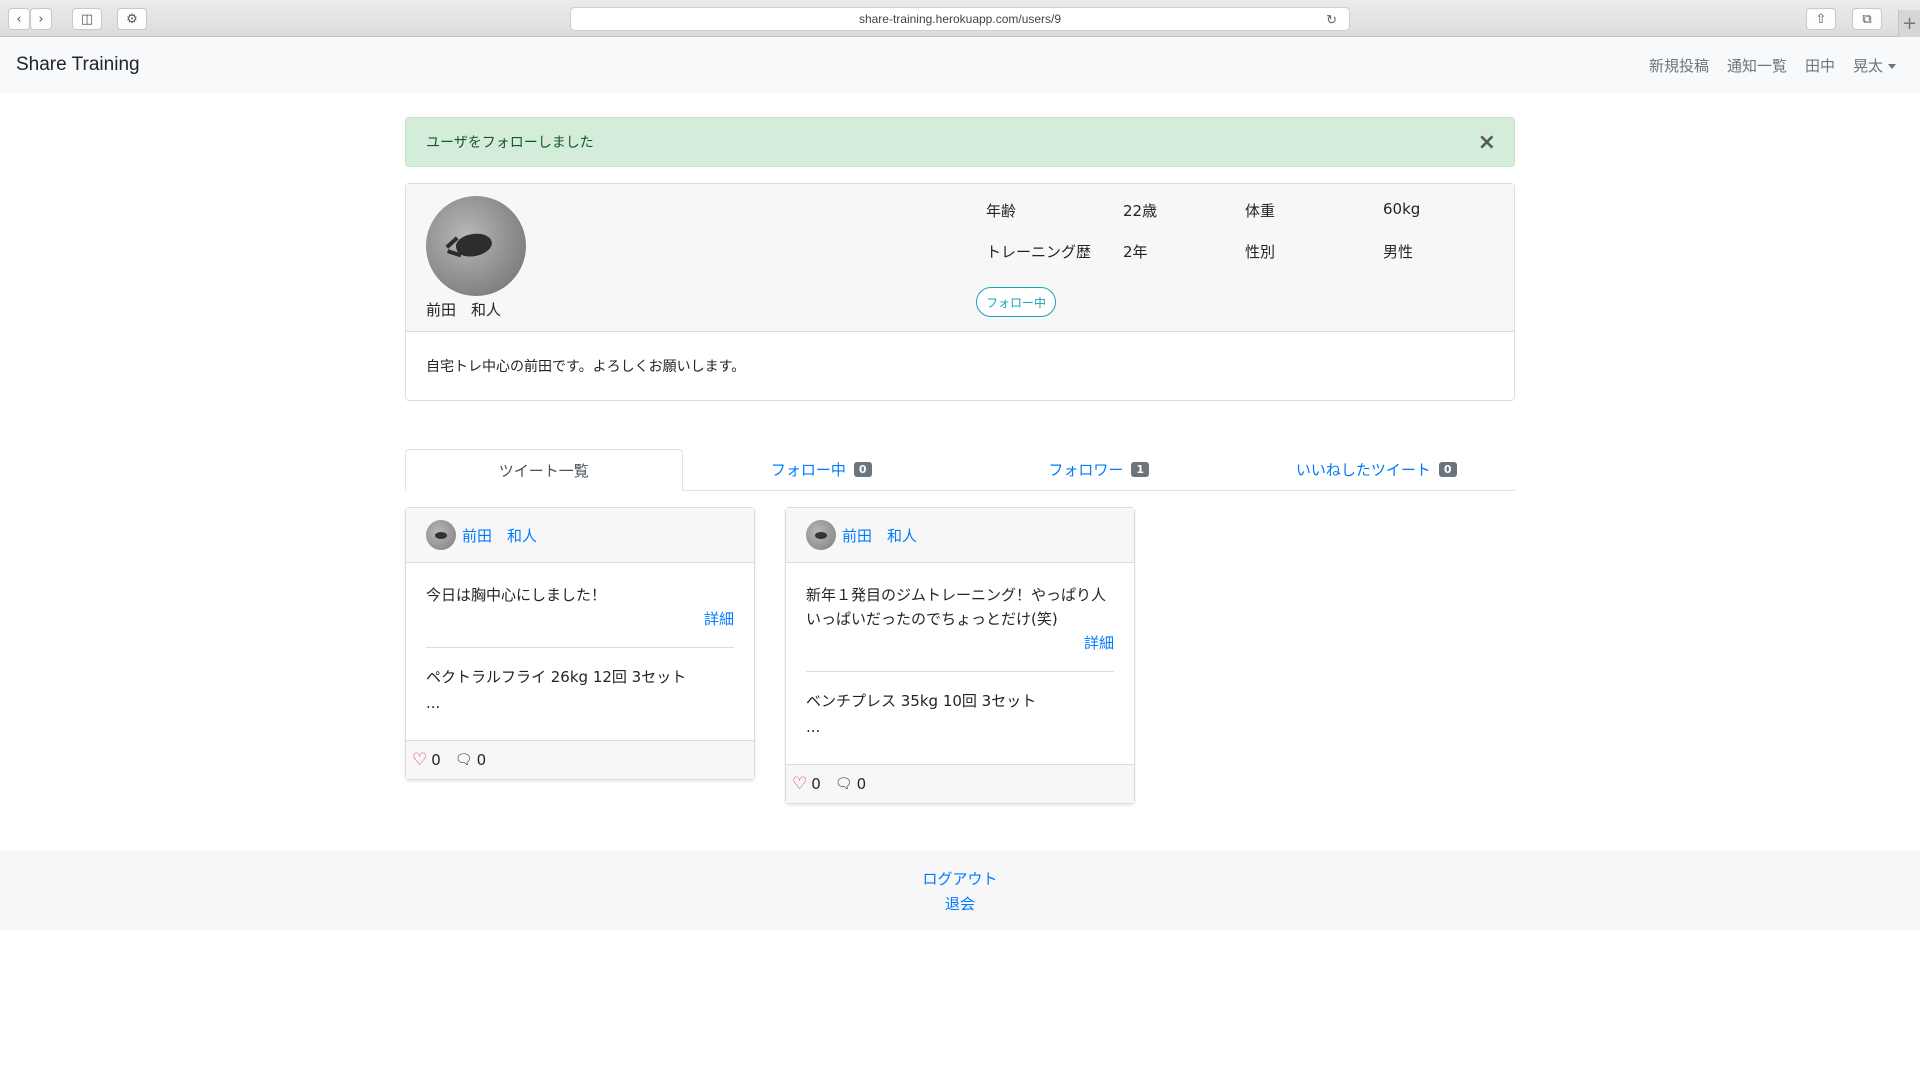  I want to click on close-icon: ×, so click(1487, 142).